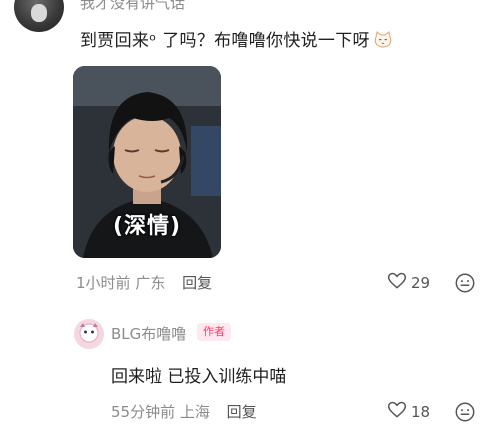 The width and height of the screenshot is (500, 440). I want to click on comment-text: 到贾回来ᵒ 了吗？布噜噜你快说一下呀, so click(236, 40).